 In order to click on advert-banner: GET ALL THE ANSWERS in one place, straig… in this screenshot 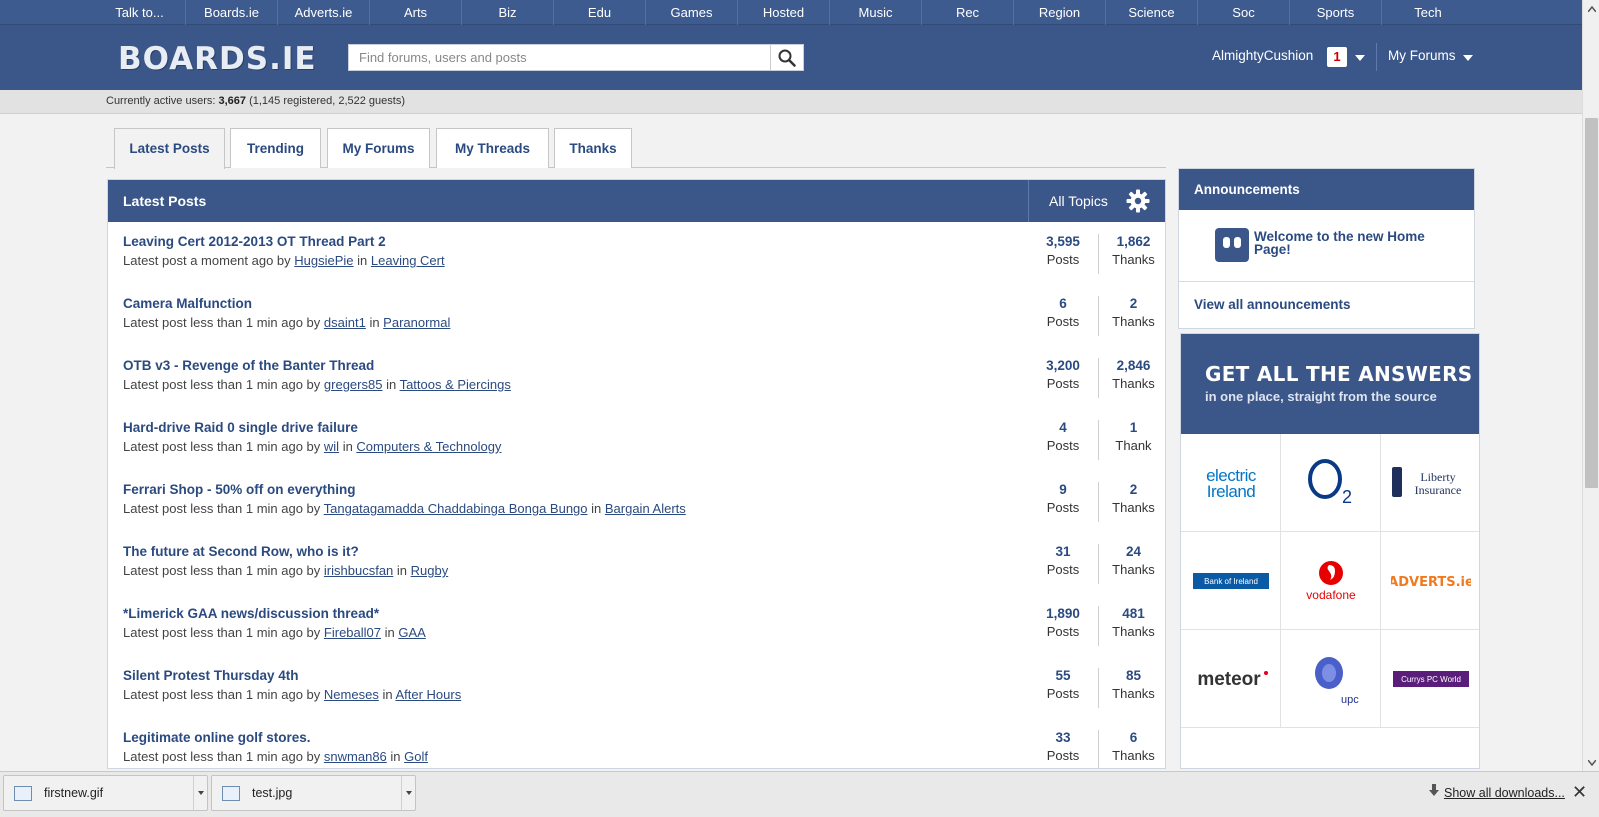, I will do `click(1330, 384)`.